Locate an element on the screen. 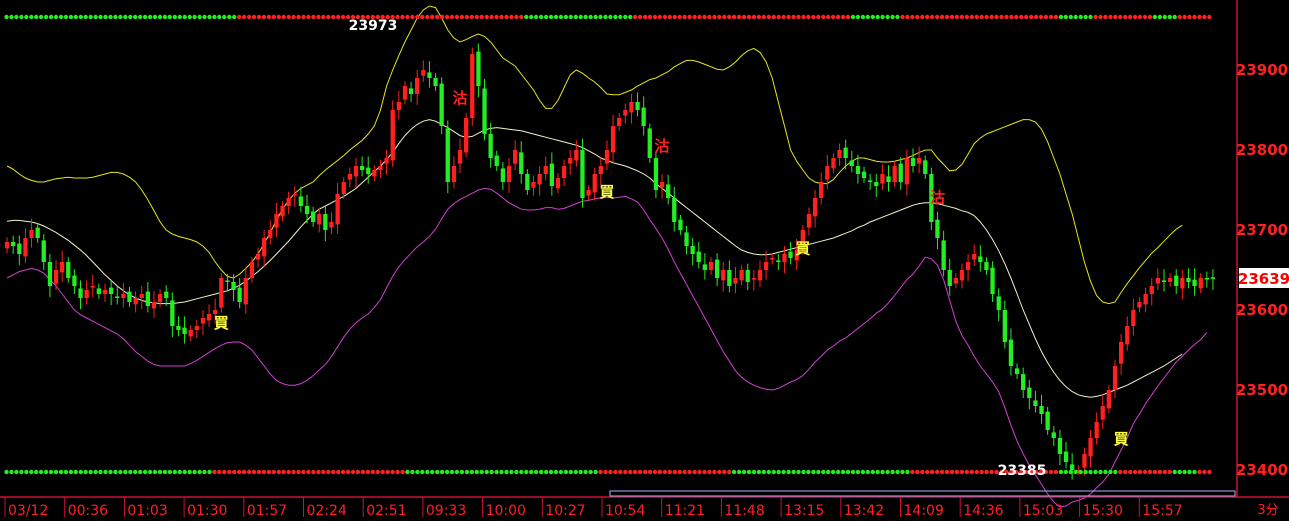  x-tick-label: 09:33 is located at coordinates (446, 510).